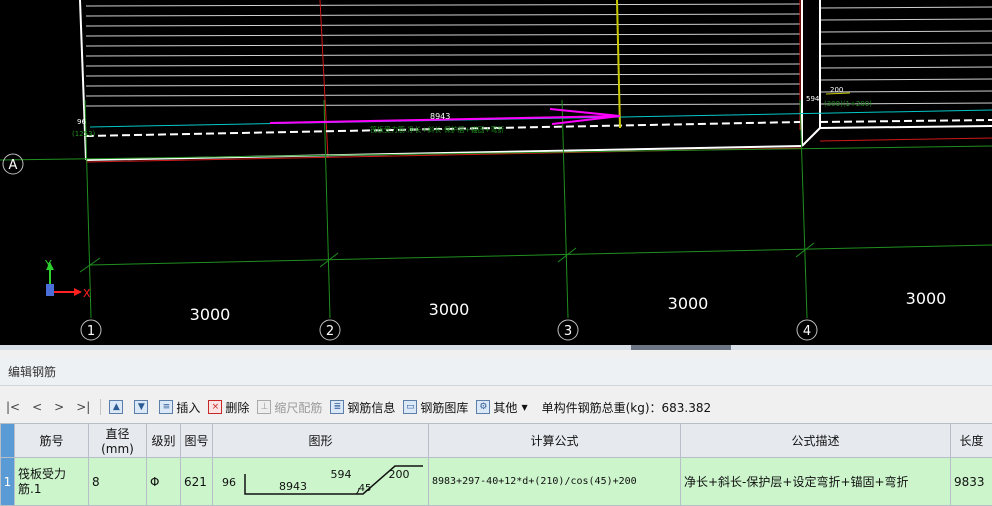 This screenshot has height=506, width=992. I want to click on row-header-corner, so click(8, 441).